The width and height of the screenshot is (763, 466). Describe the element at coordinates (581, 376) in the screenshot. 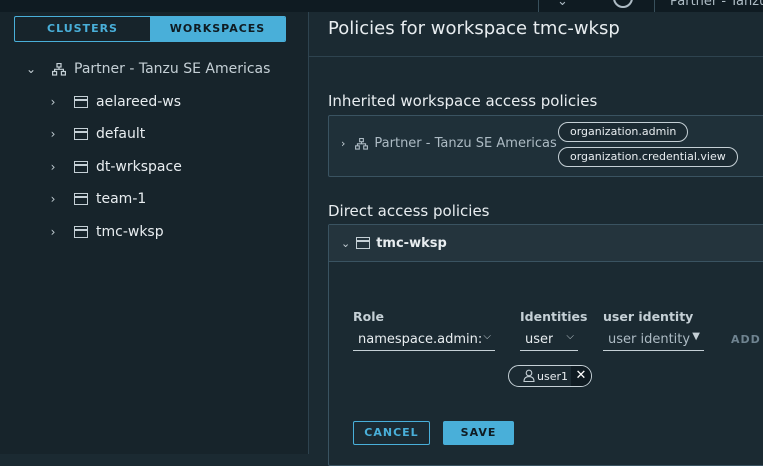

I see `close-icon: ✕` at that location.